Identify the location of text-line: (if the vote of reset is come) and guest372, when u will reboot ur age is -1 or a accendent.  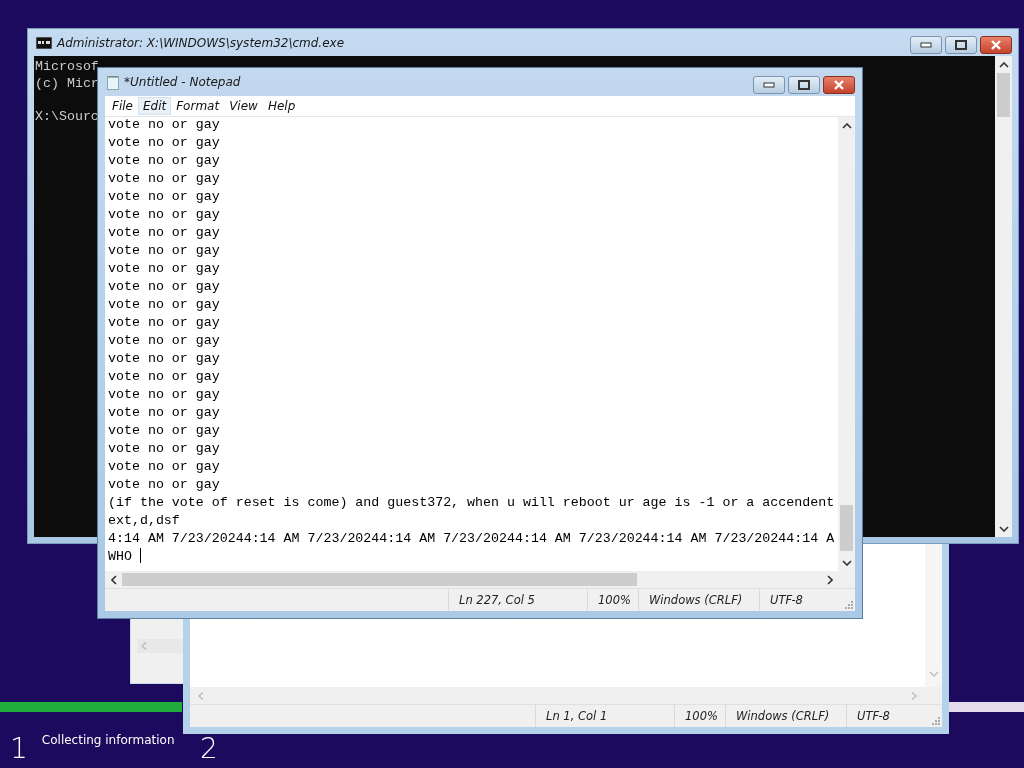
(472, 503).